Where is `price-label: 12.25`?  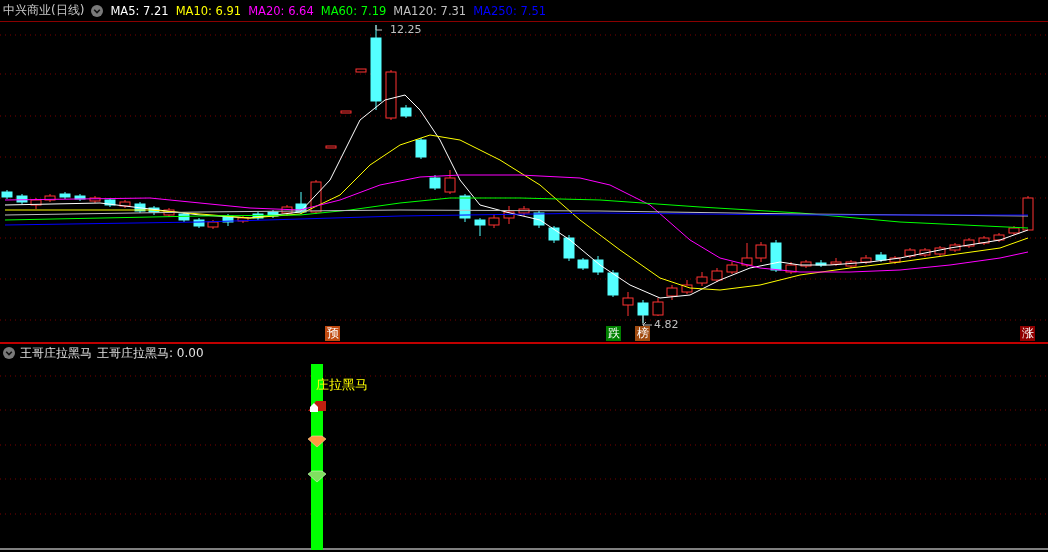 price-label: 12.25 is located at coordinates (406, 30).